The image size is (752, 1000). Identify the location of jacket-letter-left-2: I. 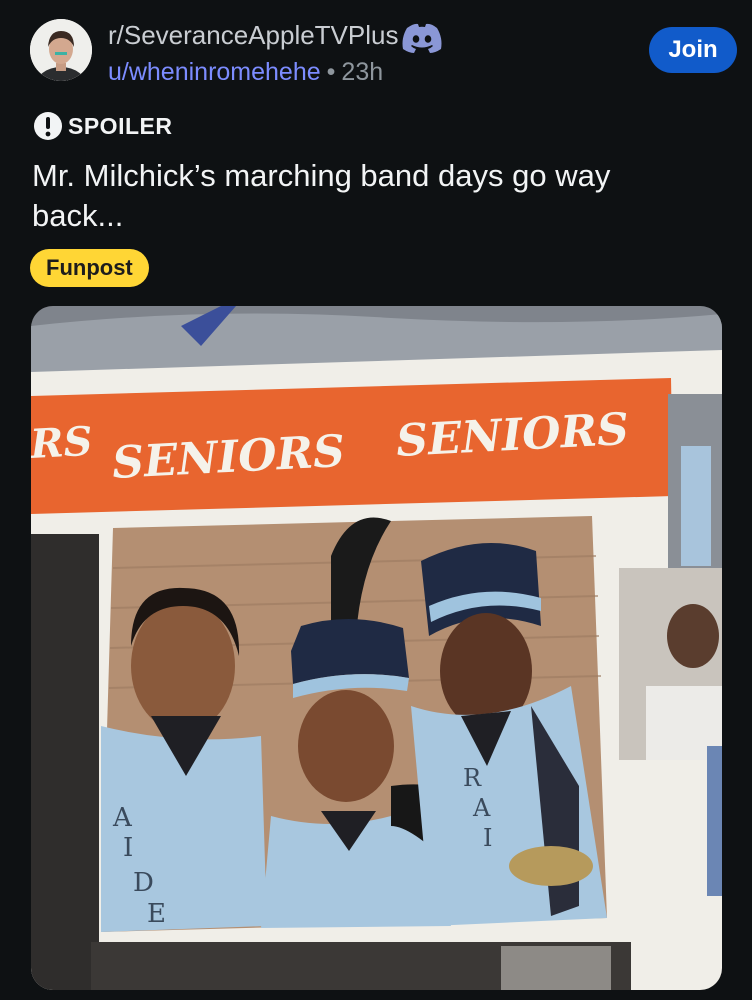
(128, 848).